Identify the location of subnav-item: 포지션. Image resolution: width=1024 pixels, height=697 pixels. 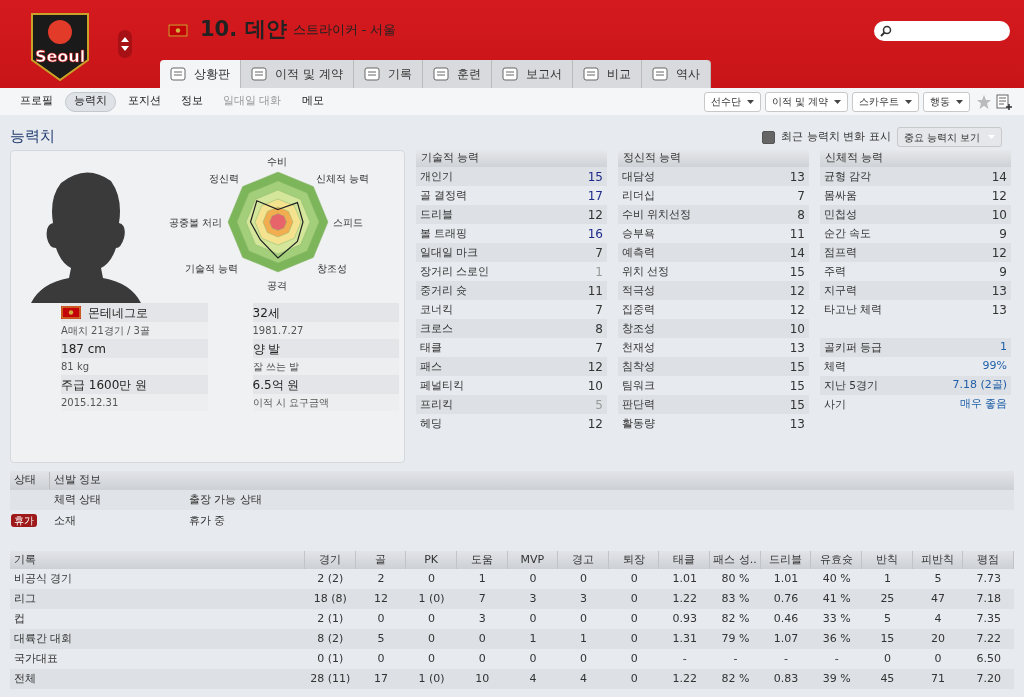
(144, 101).